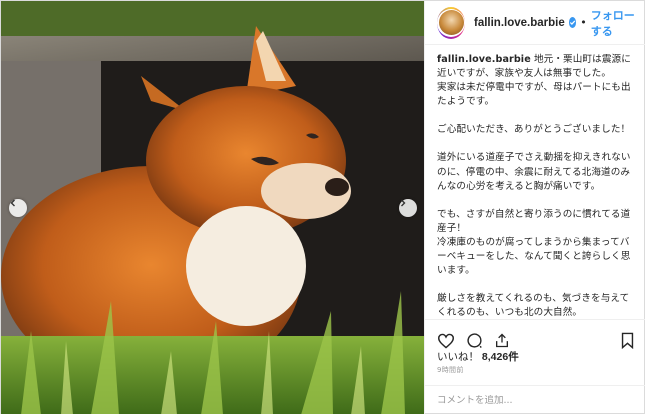 This screenshot has width=645, height=414. I want to click on caption-username: fallin.love.barbie, so click(484, 59).